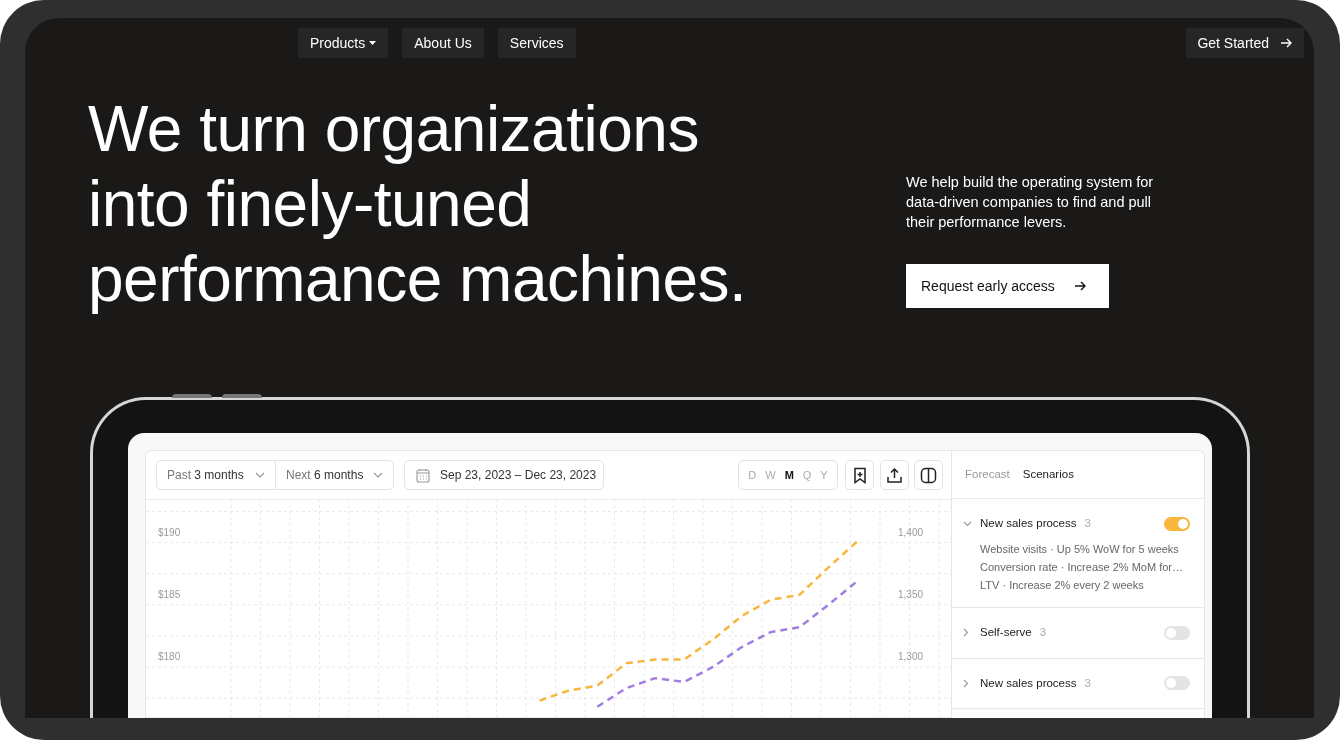 The image size is (1340, 740). What do you see at coordinates (443, 43) in the screenshot?
I see `nav-link: About Us` at bounding box center [443, 43].